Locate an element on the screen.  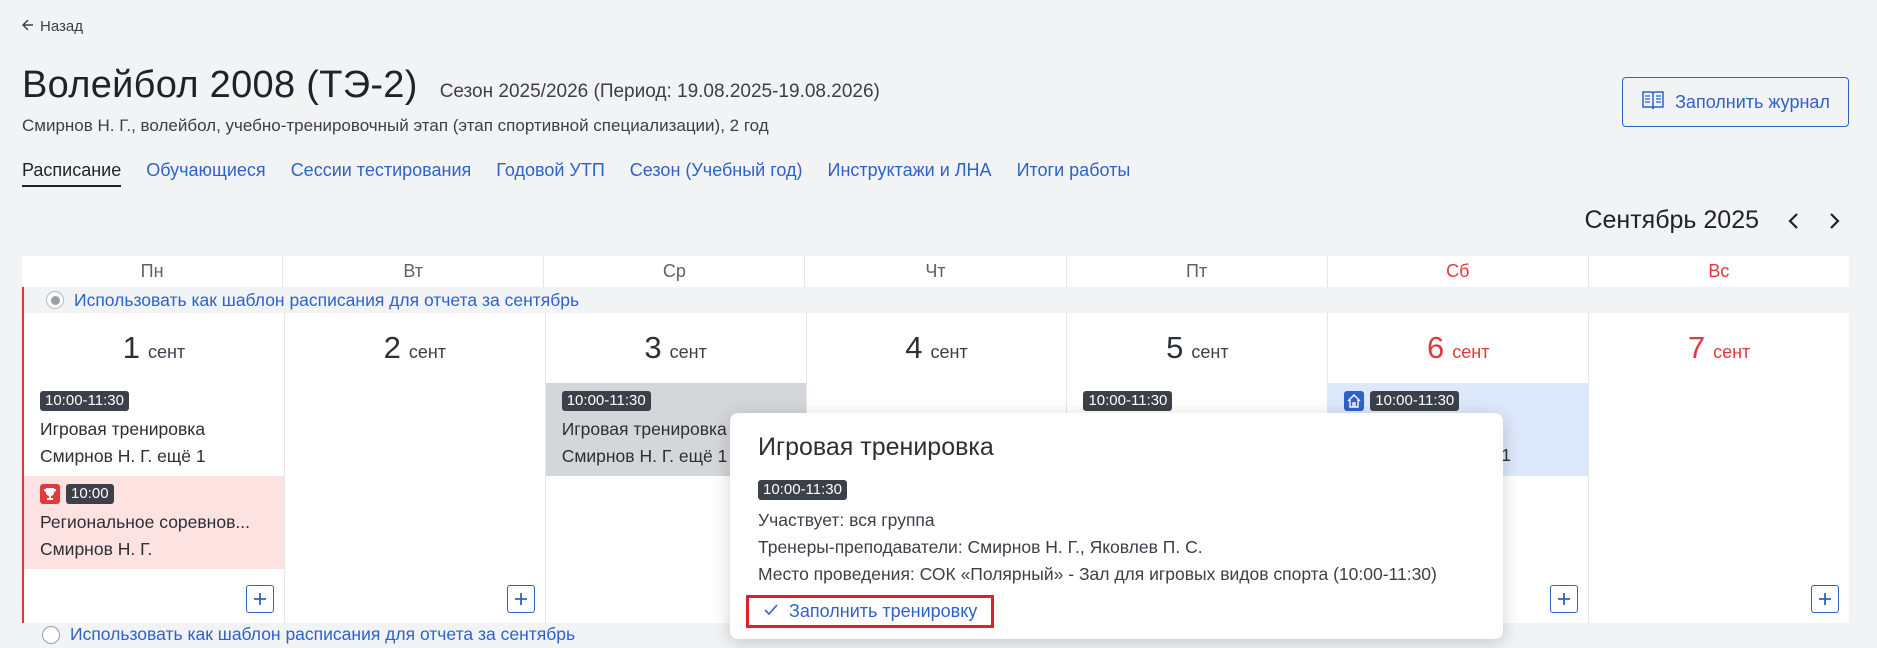
weekday-thu: Чт is located at coordinates (936, 271).